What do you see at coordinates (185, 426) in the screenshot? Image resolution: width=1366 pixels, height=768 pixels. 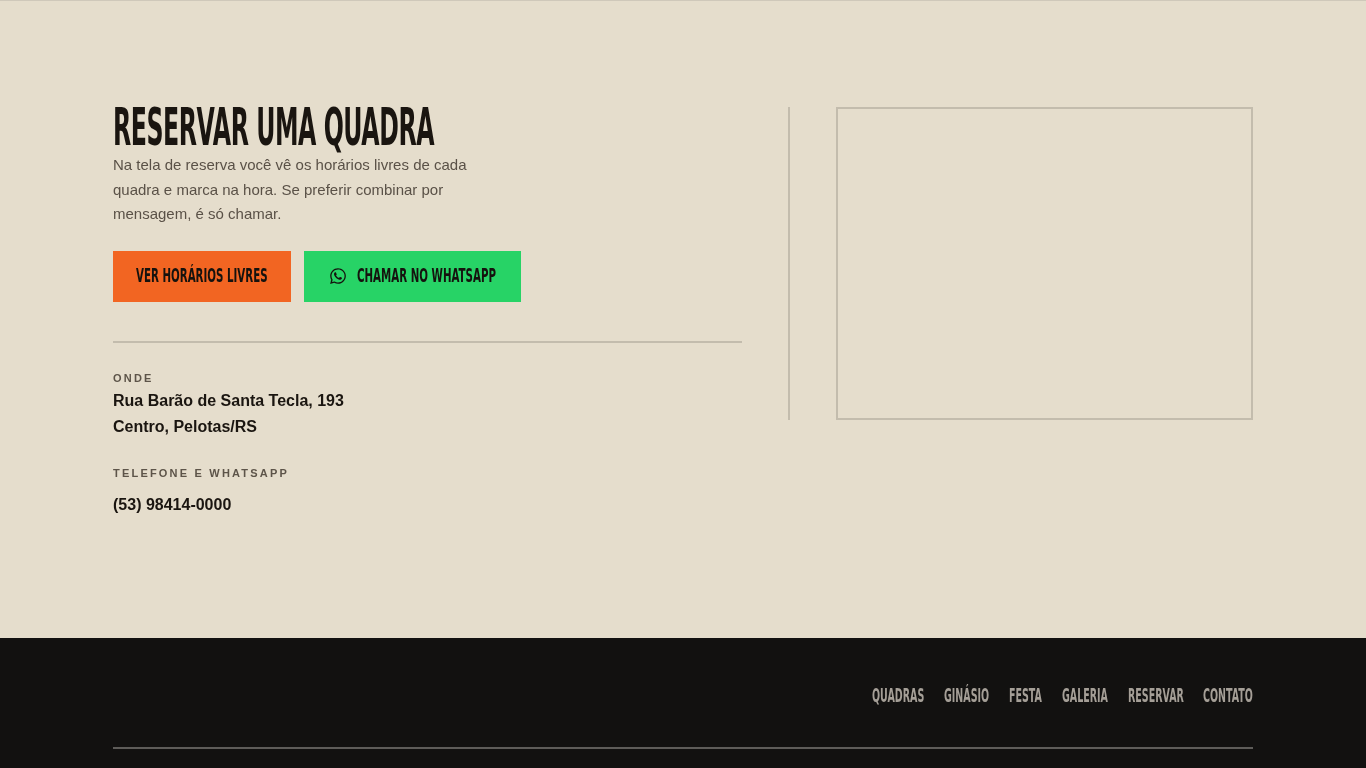 I see `detail-value: Centro, Pelotas/RS` at bounding box center [185, 426].